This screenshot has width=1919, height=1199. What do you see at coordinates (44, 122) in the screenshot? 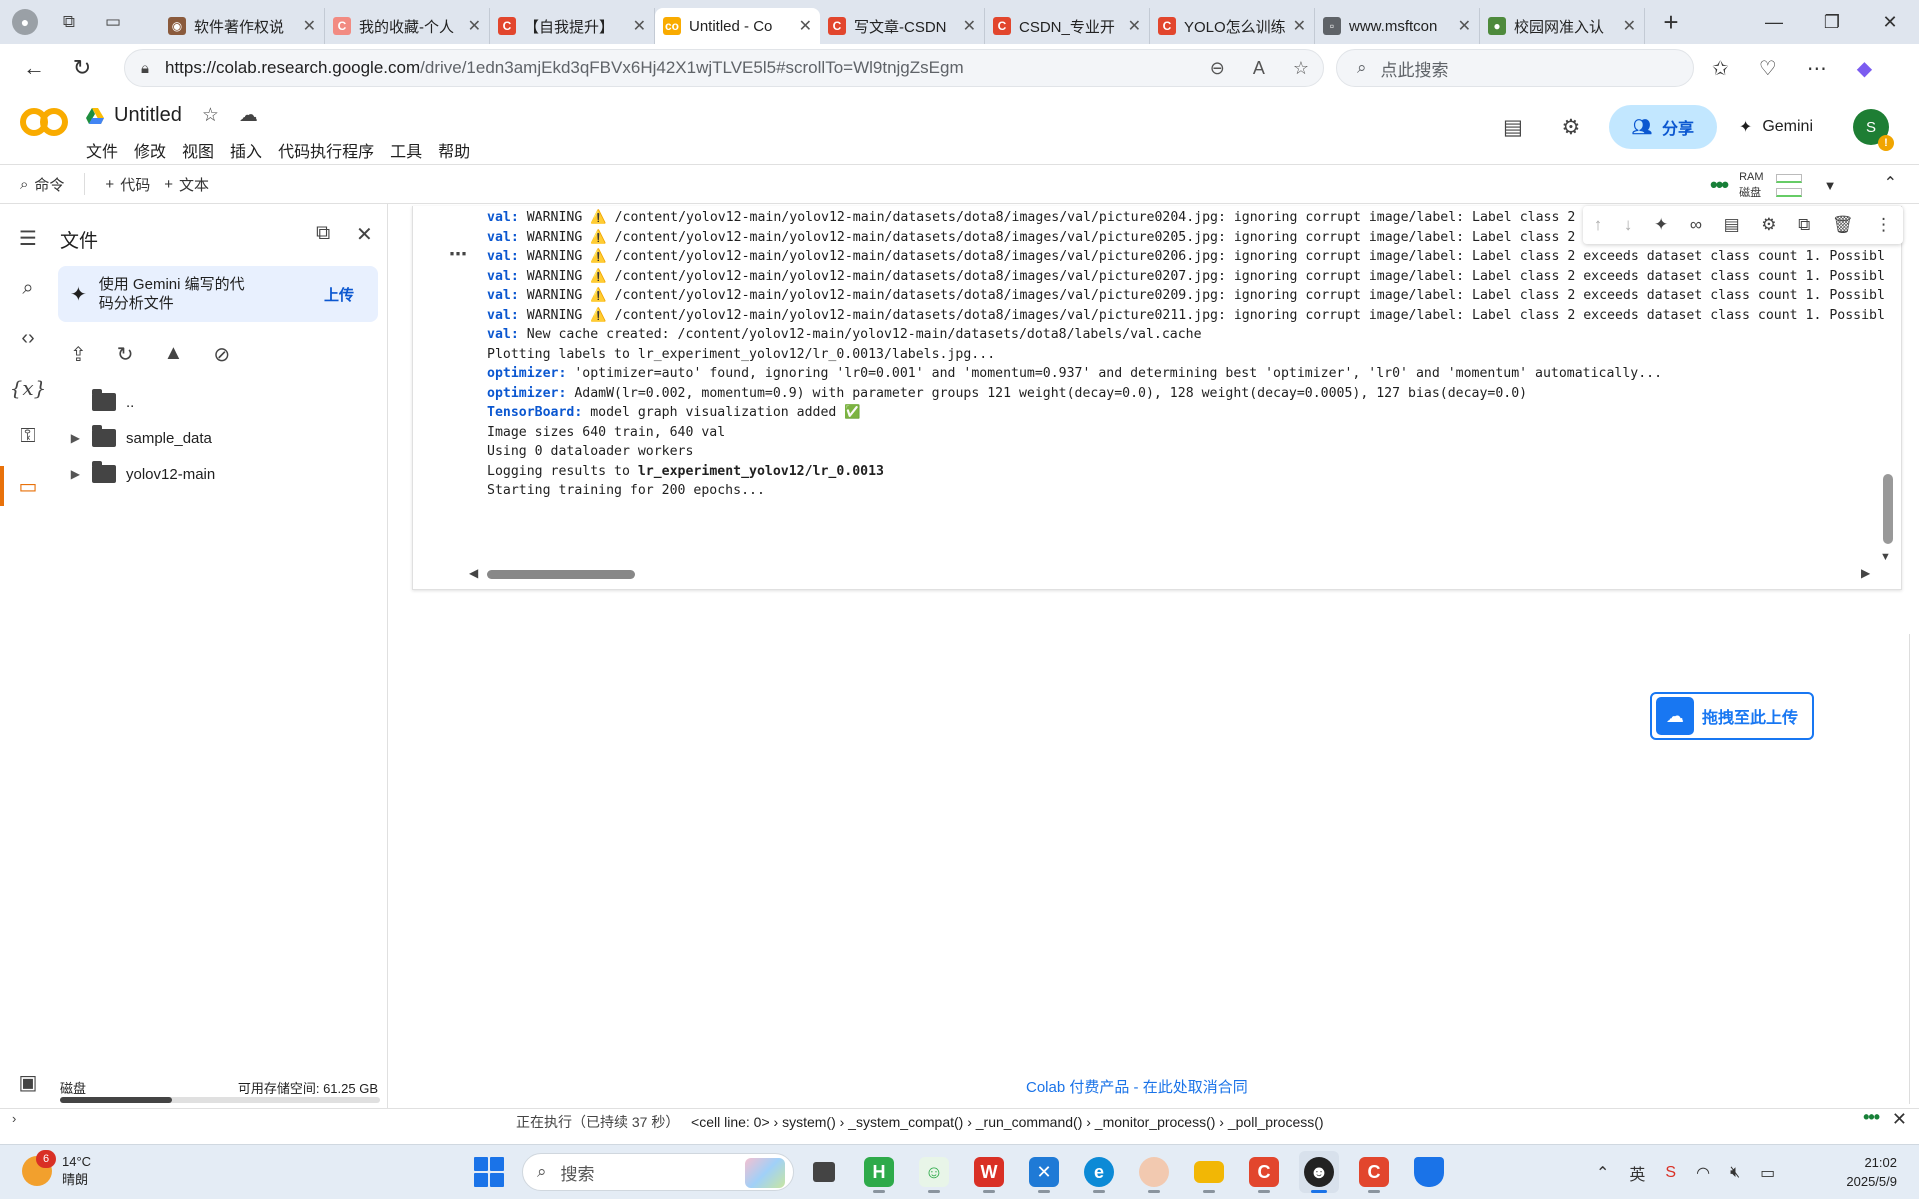
I see `colab-logo` at bounding box center [44, 122].